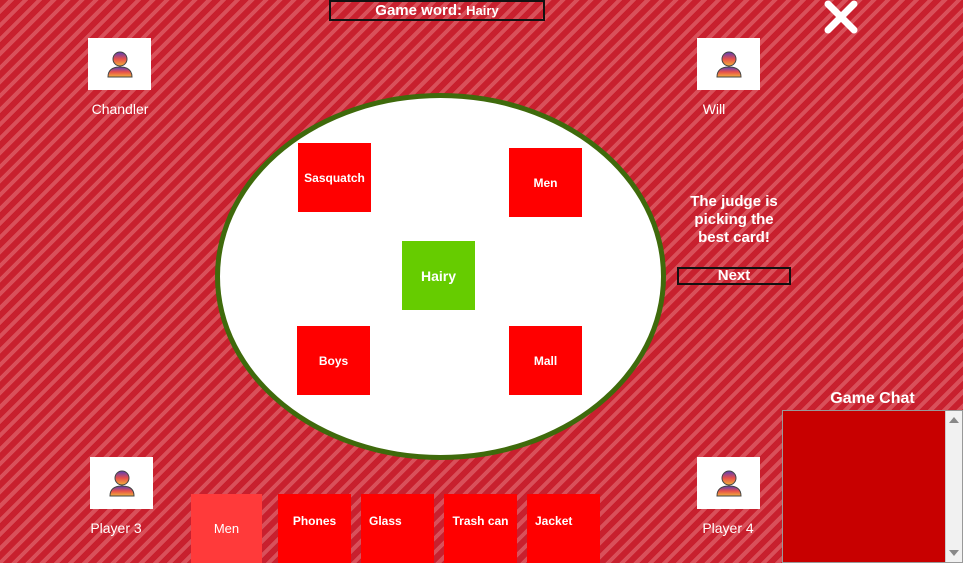 This screenshot has width=963, height=563. Describe the element at coordinates (714, 109) in the screenshot. I see `player-name: Will` at that location.